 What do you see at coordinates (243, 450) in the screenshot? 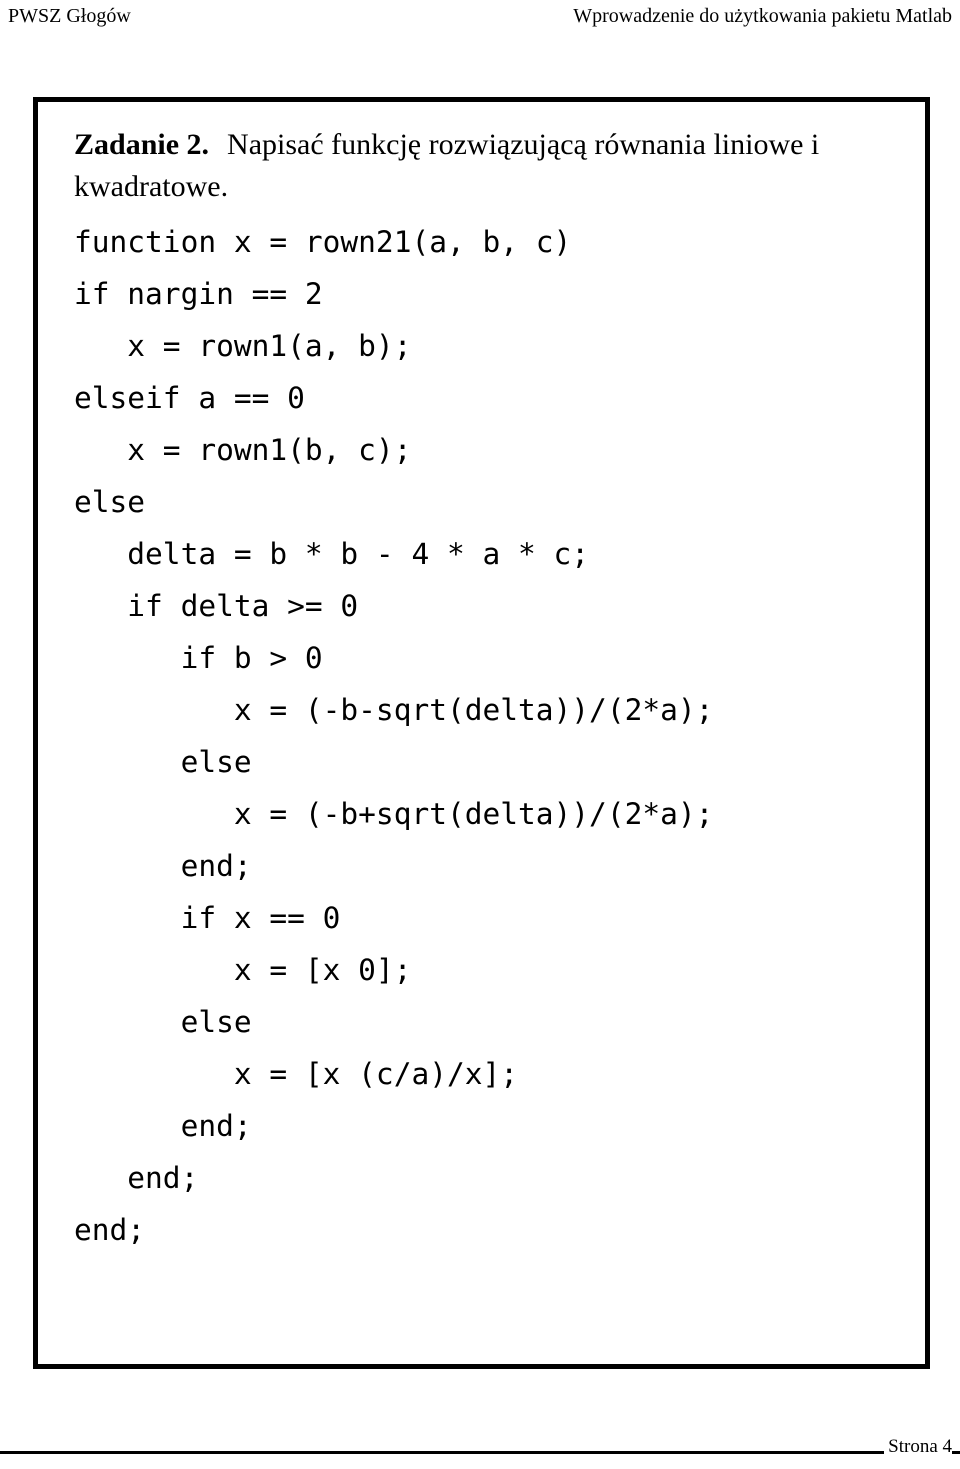
I see `code-line: x = rown1(b, c);` at bounding box center [243, 450].